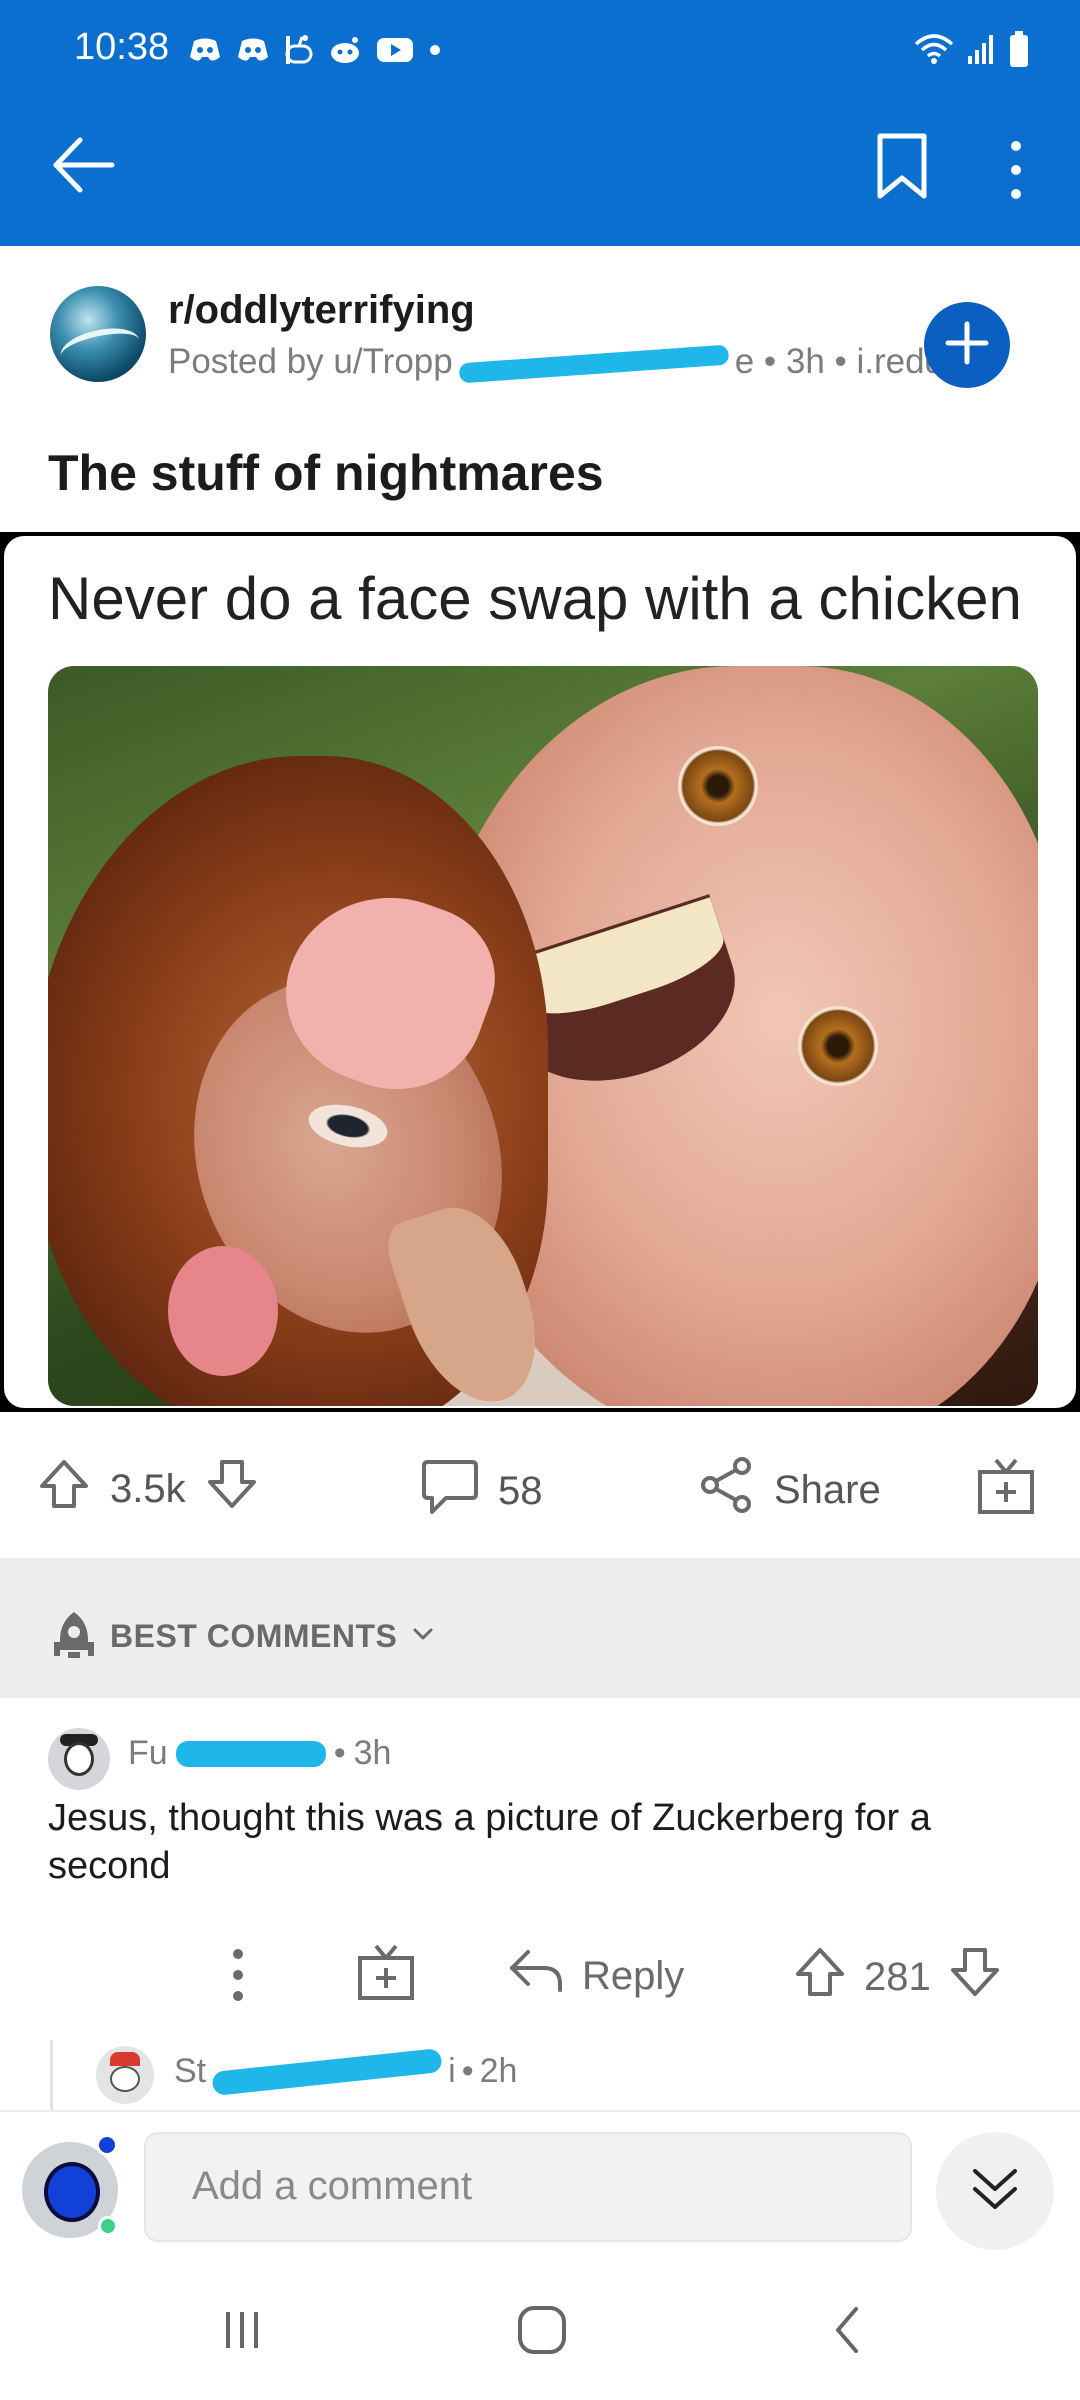 This screenshot has width=1080, height=2400. I want to click on system-navigation-bar, so click(540, 2330).